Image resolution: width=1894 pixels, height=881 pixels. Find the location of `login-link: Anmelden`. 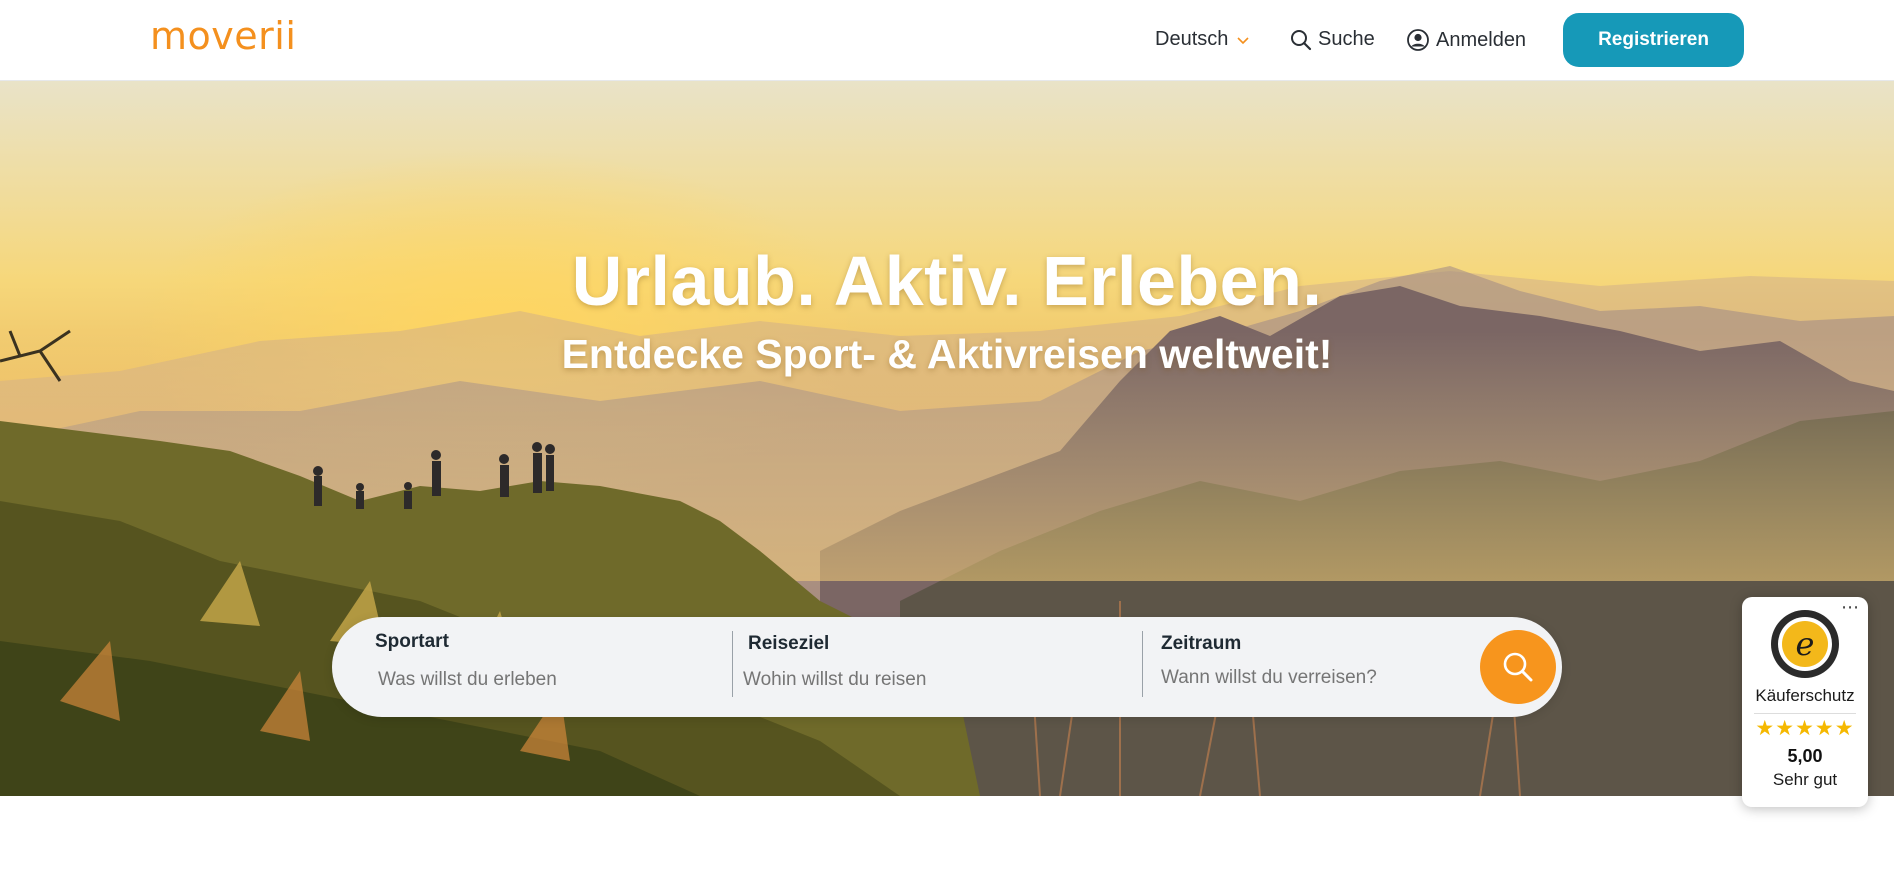

login-link: Anmelden is located at coordinates (1466, 40).